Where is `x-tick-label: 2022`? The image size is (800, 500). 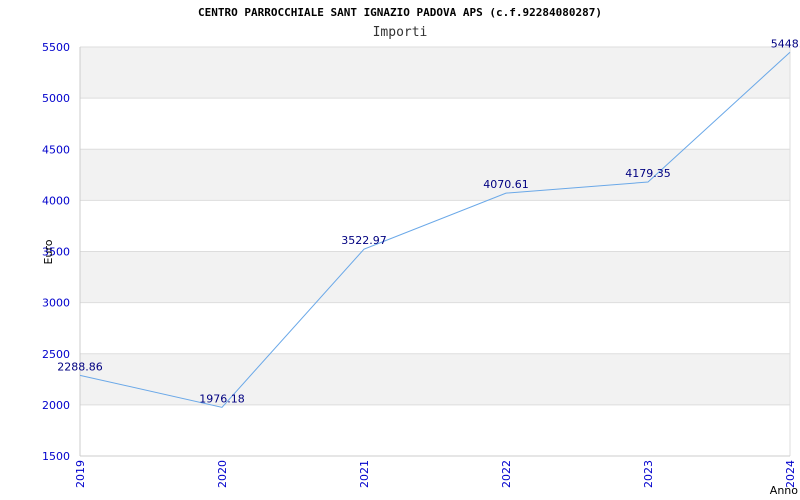 x-tick-label: 2022 is located at coordinates (506, 474).